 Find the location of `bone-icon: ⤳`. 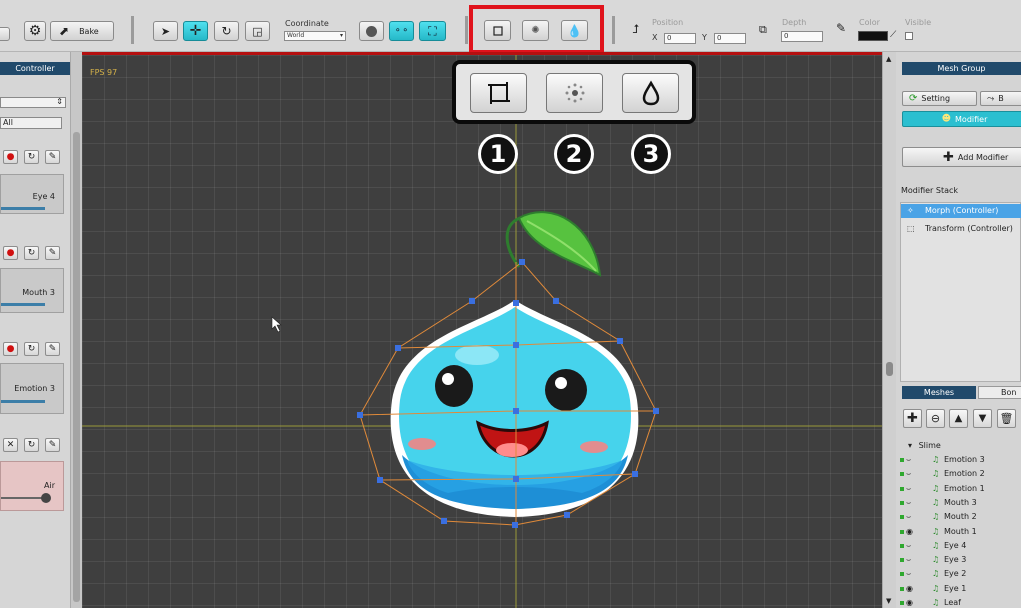

bone-icon: ⤳ is located at coordinates (991, 98).